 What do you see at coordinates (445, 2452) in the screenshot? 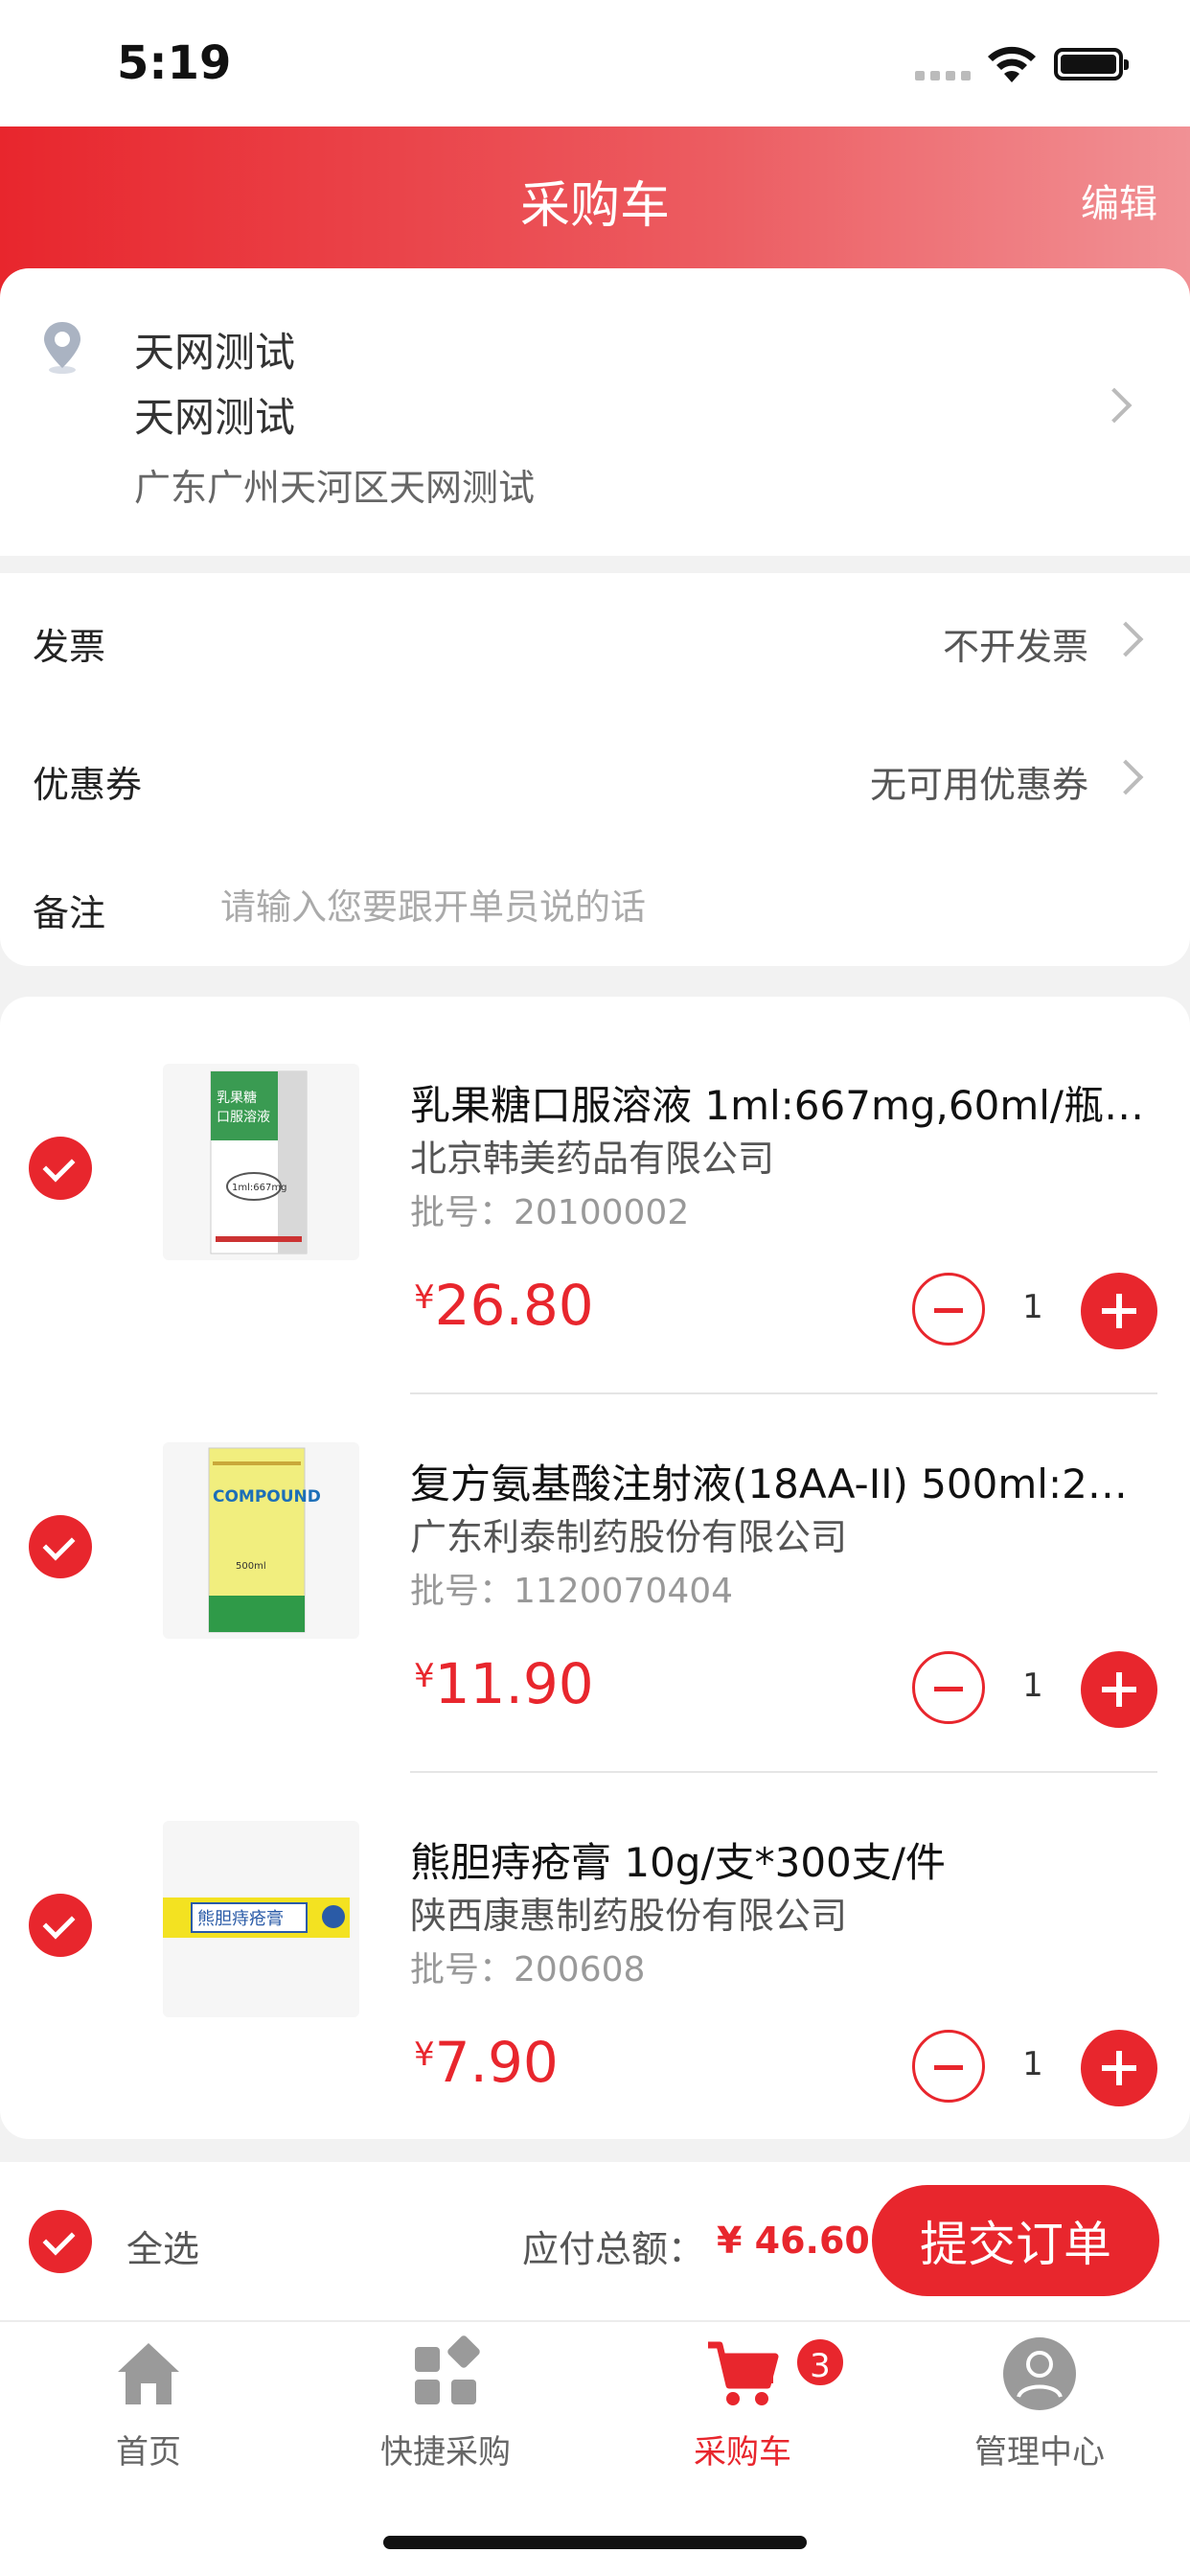
I see `tab-label: 快捷采购` at bounding box center [445, 2452].